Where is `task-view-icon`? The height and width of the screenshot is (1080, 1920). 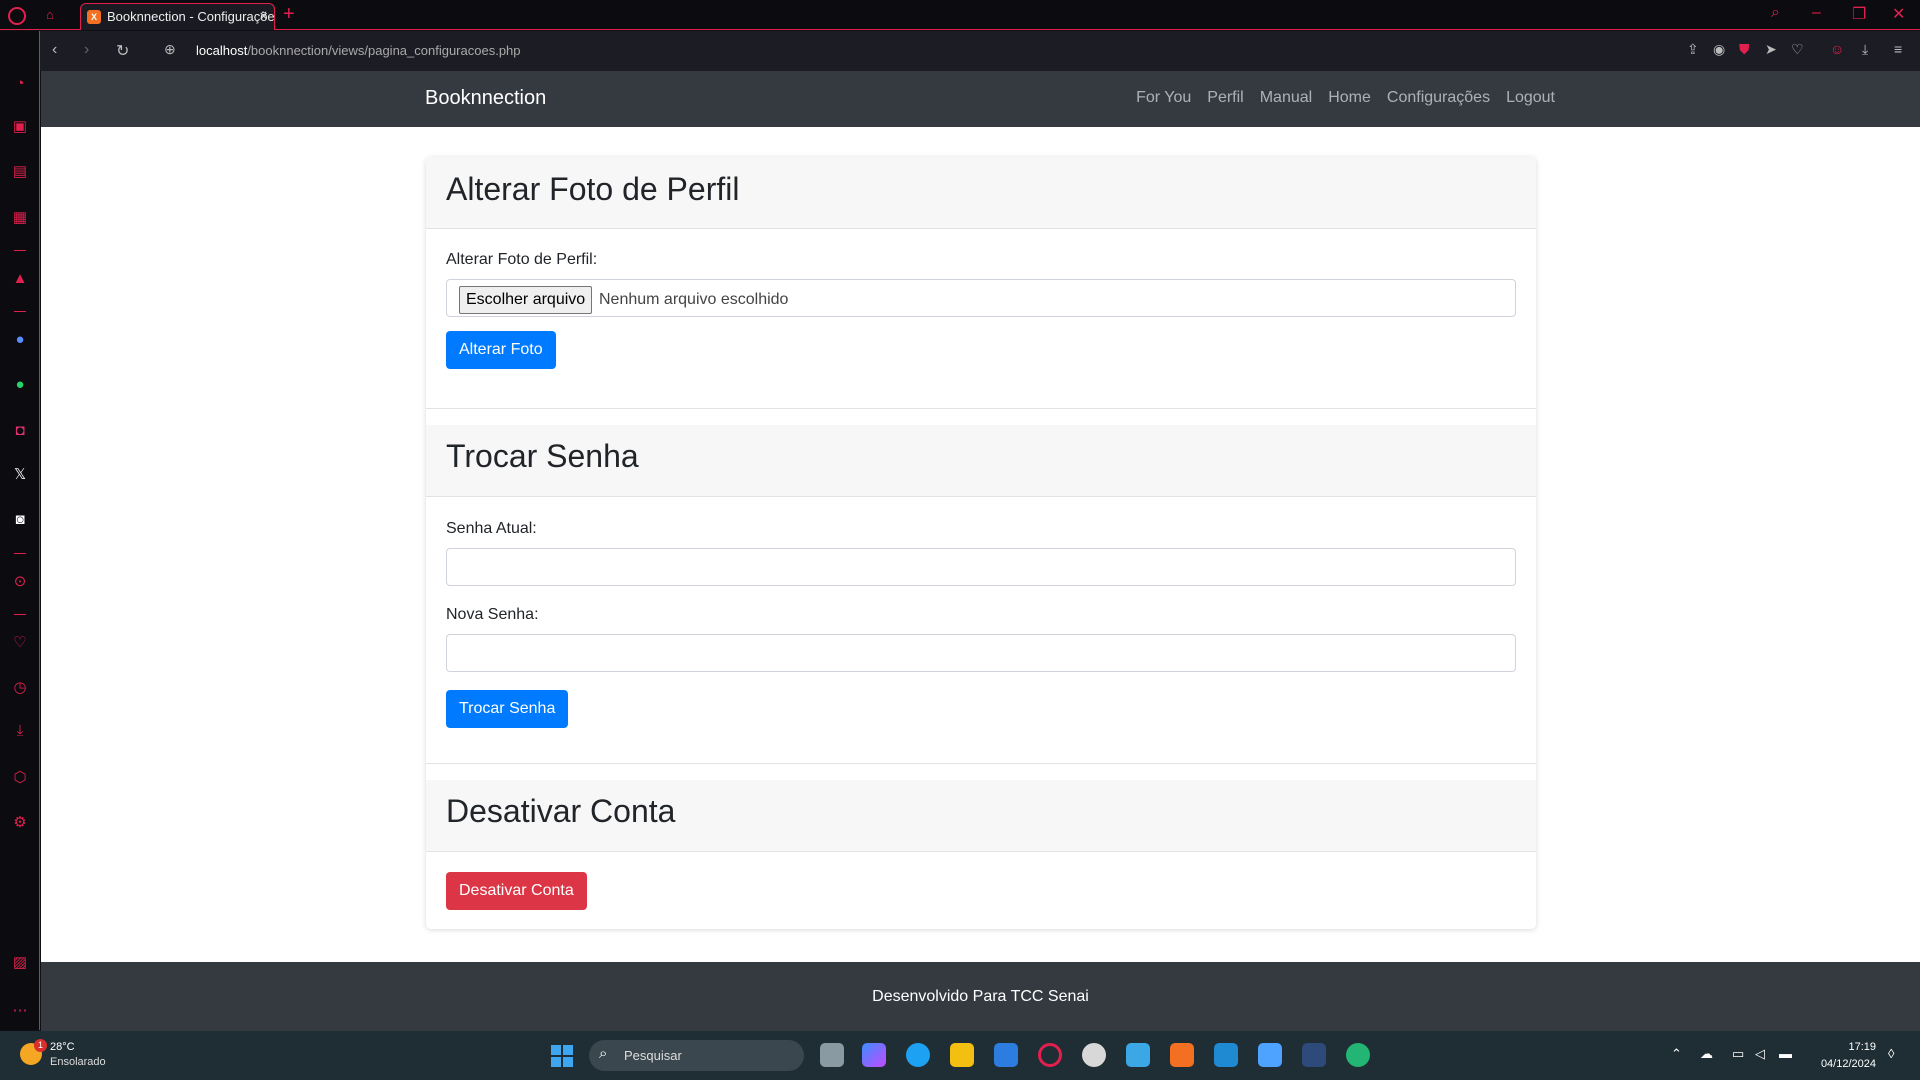 task-view-icon is located at coordinates (832, 1055).